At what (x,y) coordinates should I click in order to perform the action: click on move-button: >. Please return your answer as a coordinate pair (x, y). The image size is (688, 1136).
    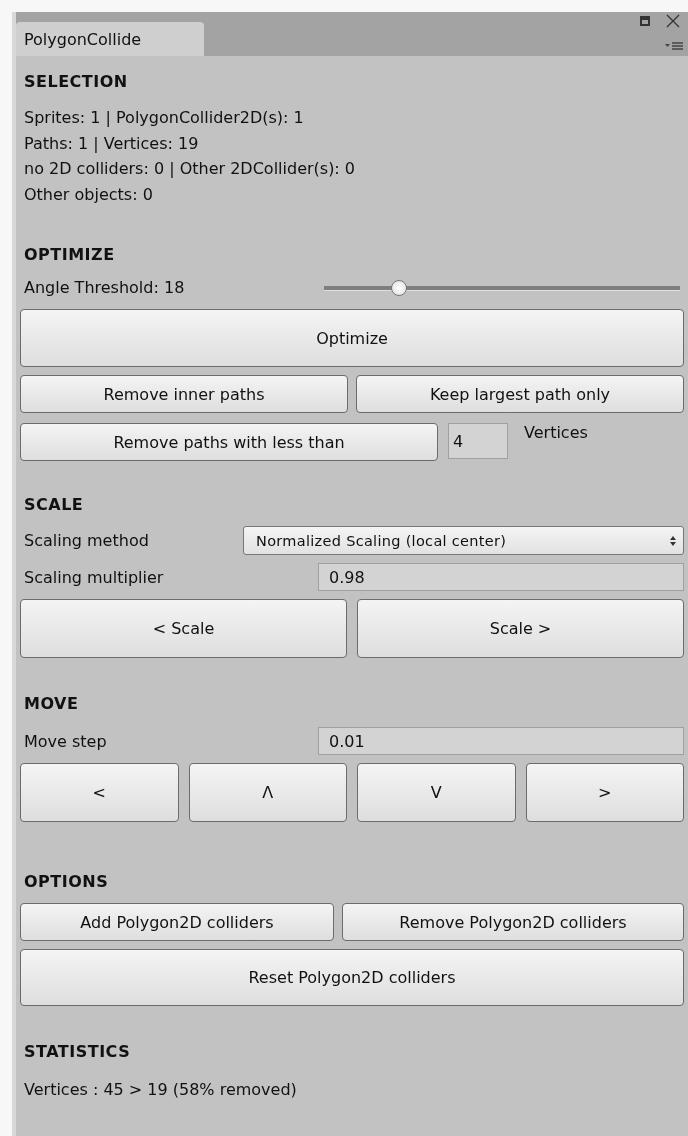
    Looking at the image, I should click on (604, 792).